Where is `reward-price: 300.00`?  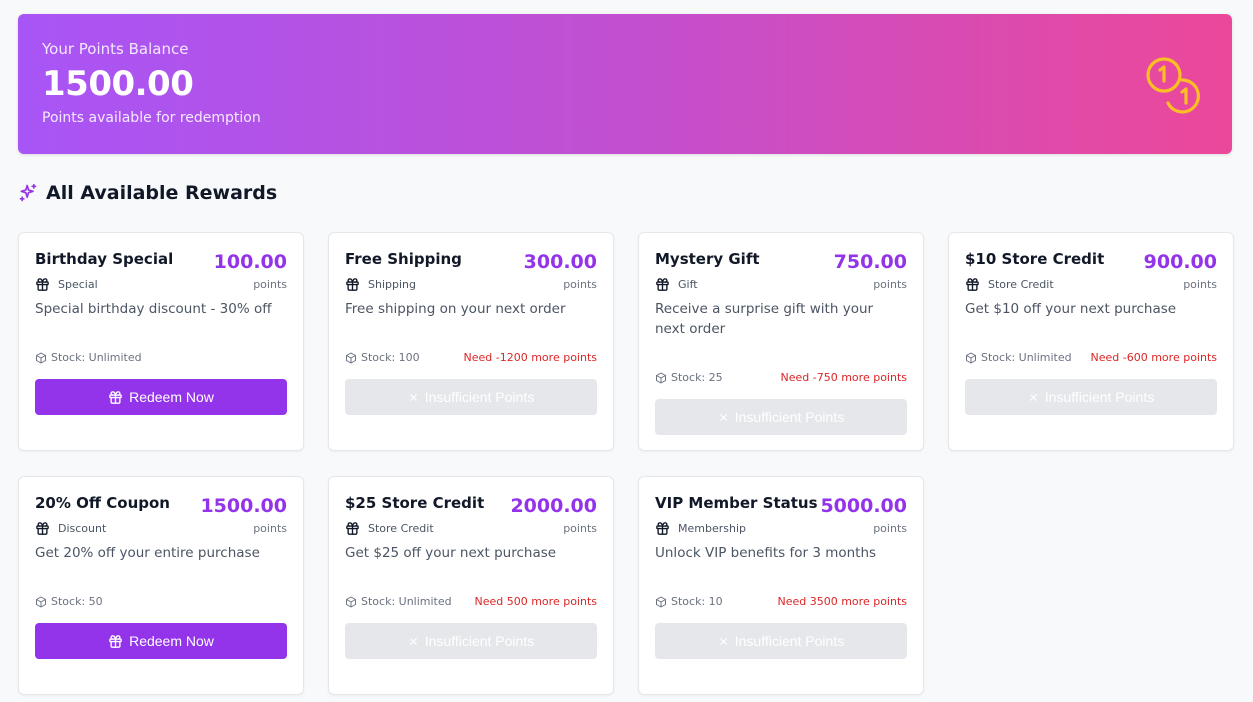
reward-price: 300.00 is located at coordinates (560, 262).